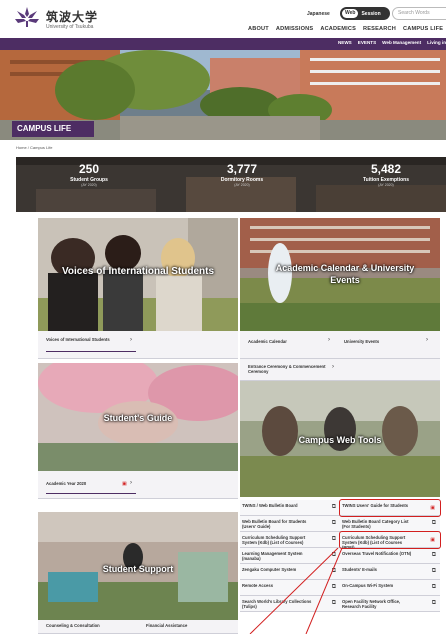 This screenshot has width=446, height=634. What do you see at coordinates (258, 29) in the screenshot?
I see `nav-about: ABOUT` at bounding box center [258, 29].